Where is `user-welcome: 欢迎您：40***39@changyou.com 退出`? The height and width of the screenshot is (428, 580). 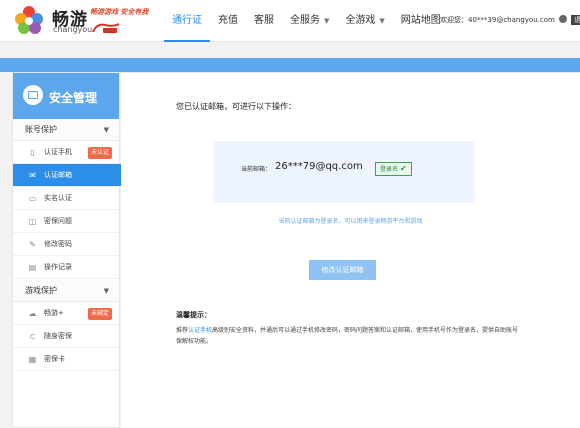
user-welcome: 欢迎您：40***39@changyou.com 退出 is located at coordinates (510, 20).